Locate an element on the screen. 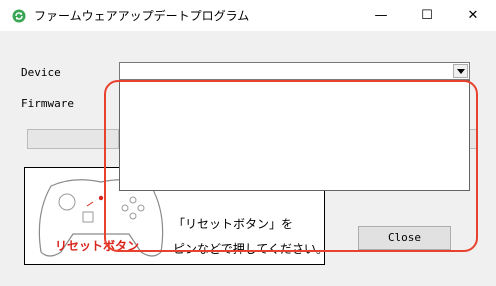 The width and height of the screenshot is (496, 286). firmware-label: Firmware is located at coordinates (47, 103).